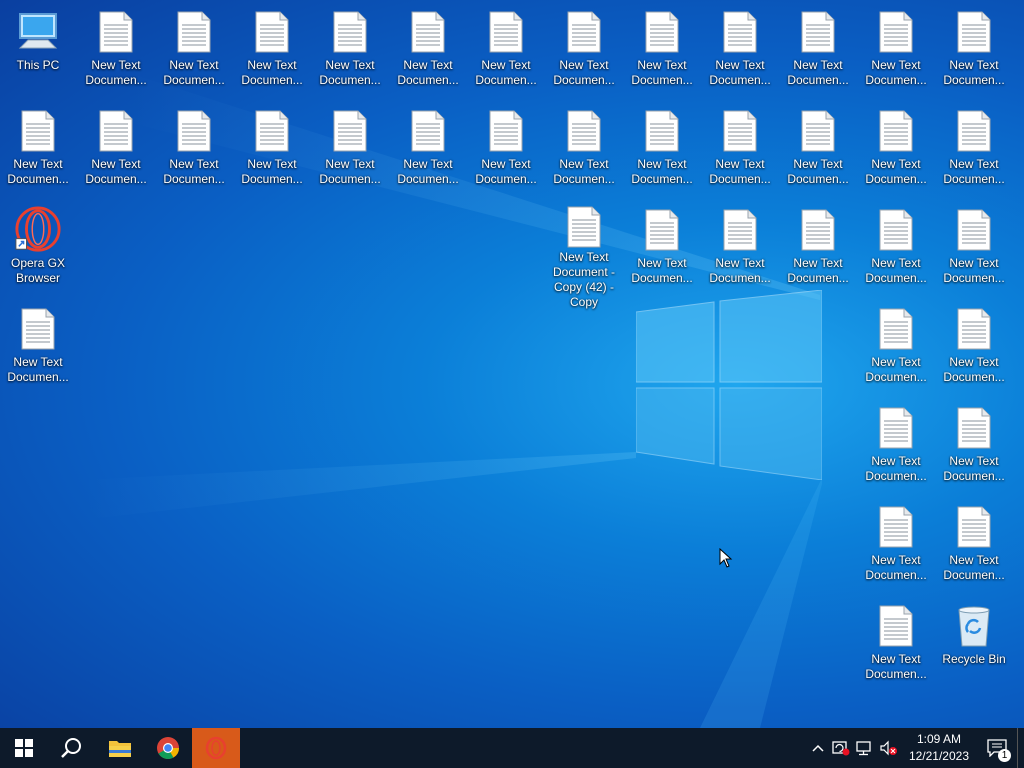 This screenshot has height=768, width=1024. I want to click on show-hidden-icons-button, so click(818, 748).